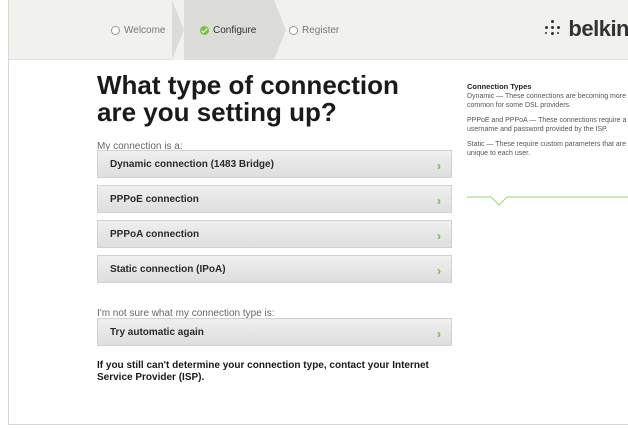 Image resolution: width=628 pixels, height=429 pixels. I want to click on step-arrow-left, so click(178, 30).